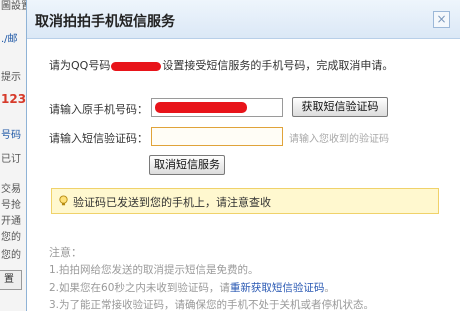 This screenshot has width=460, height=312. I want to click on note-text: 2.如果您在60秒之内未收到验证码，请, so click(139, 288).